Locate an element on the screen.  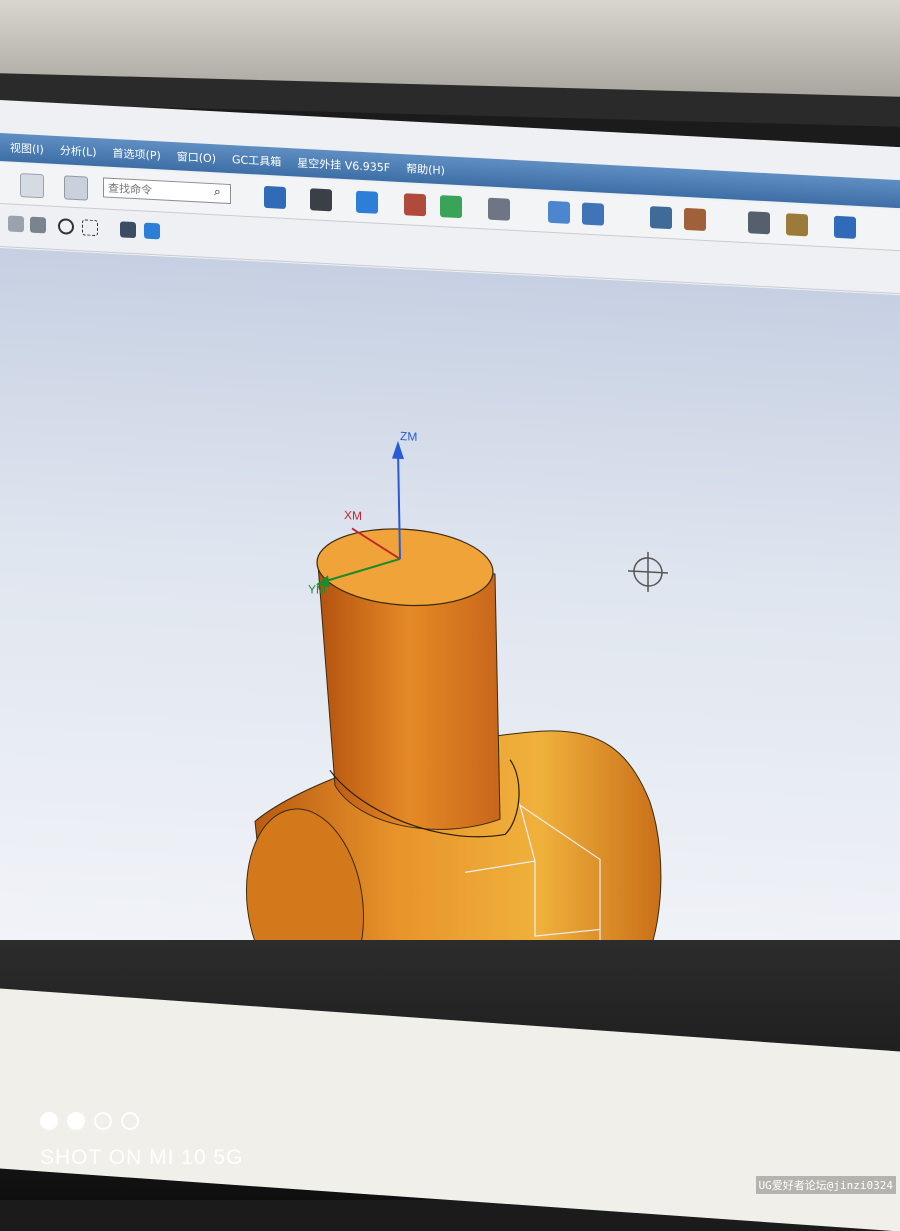
solid-icon is located at coordinates (152, 231).